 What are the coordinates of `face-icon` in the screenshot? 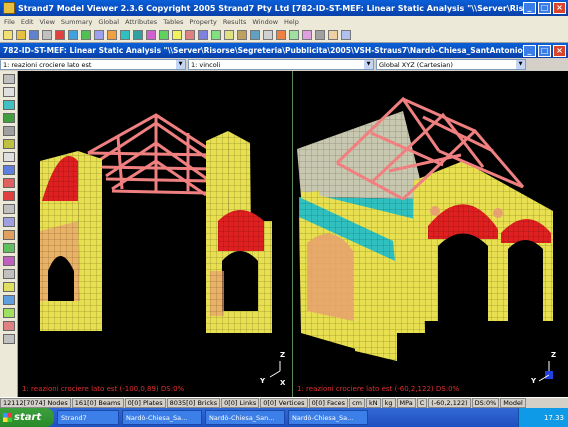 It's located at (8, 170).